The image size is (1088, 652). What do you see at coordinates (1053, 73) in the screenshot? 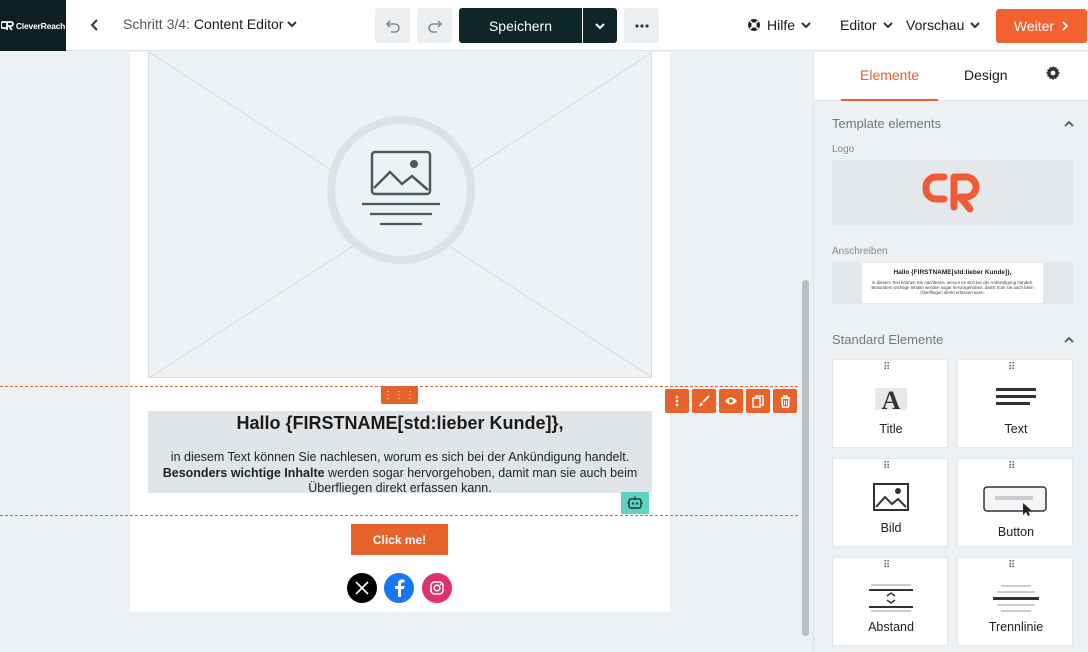
I see `gear-icon` at bounding box center [1053, 73].